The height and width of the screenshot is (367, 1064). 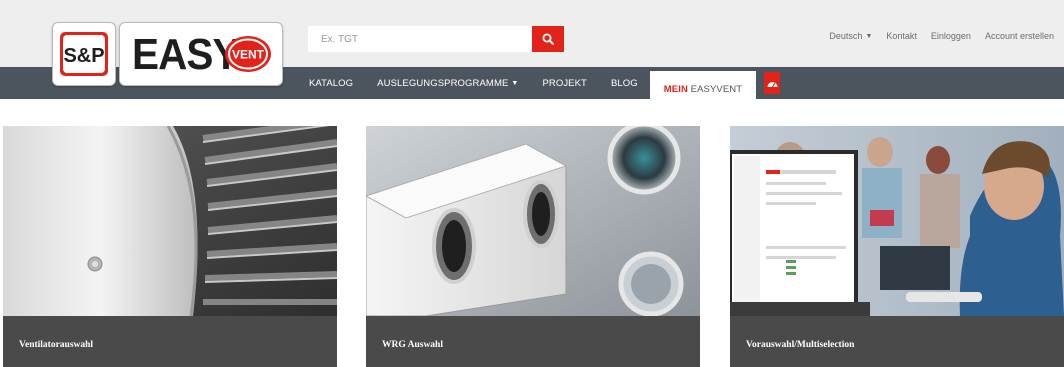 I want to click on svg-text: VENT, so click(x=248, y=55).